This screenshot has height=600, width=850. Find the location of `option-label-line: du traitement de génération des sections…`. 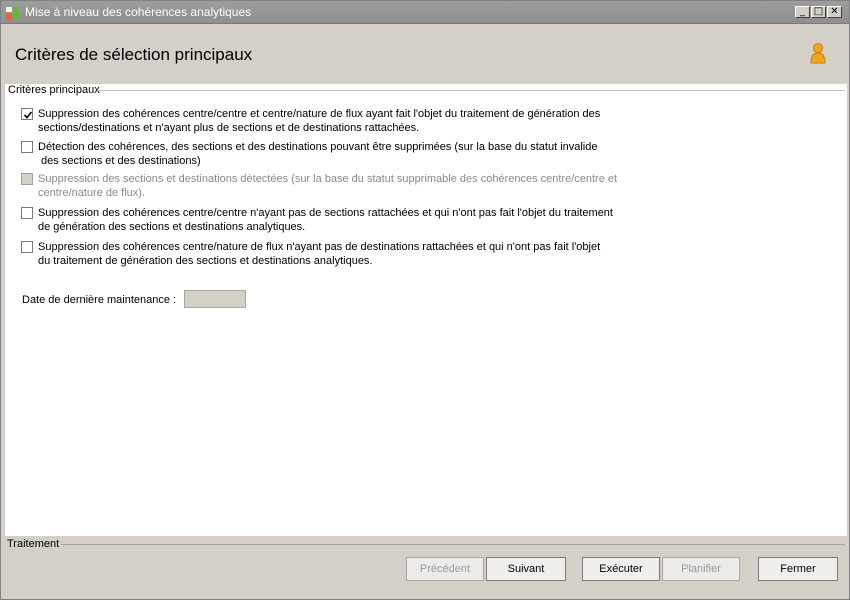

option-label-line: du traitement de génération des sections… is located at coordinates (205, 261).